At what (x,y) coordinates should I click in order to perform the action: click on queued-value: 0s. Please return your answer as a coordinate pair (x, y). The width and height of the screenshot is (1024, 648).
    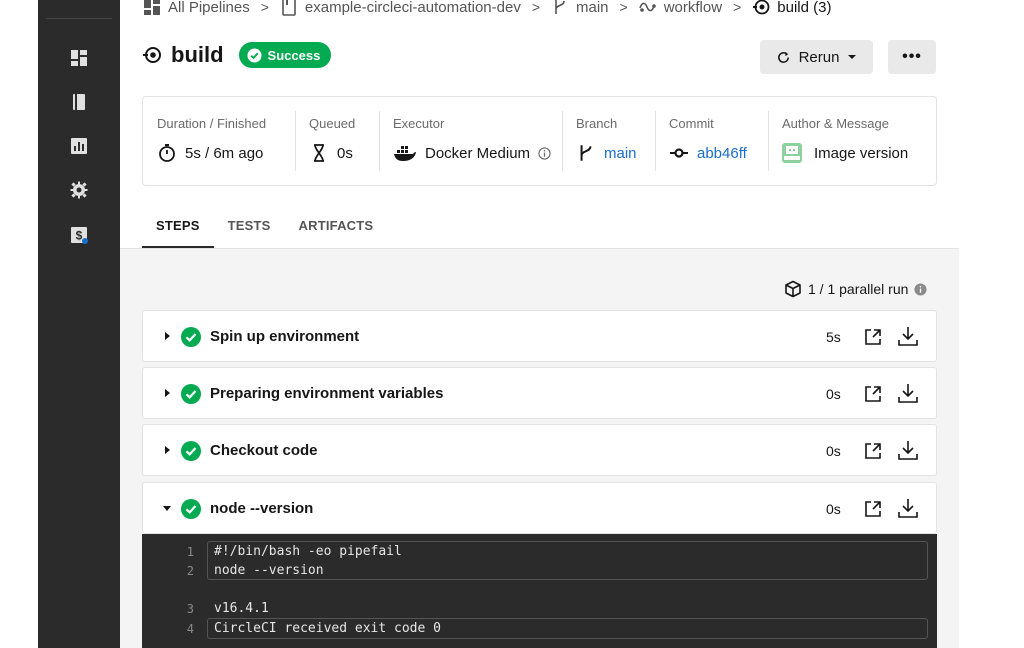
    Looking at the image, I should click on (337, 153).